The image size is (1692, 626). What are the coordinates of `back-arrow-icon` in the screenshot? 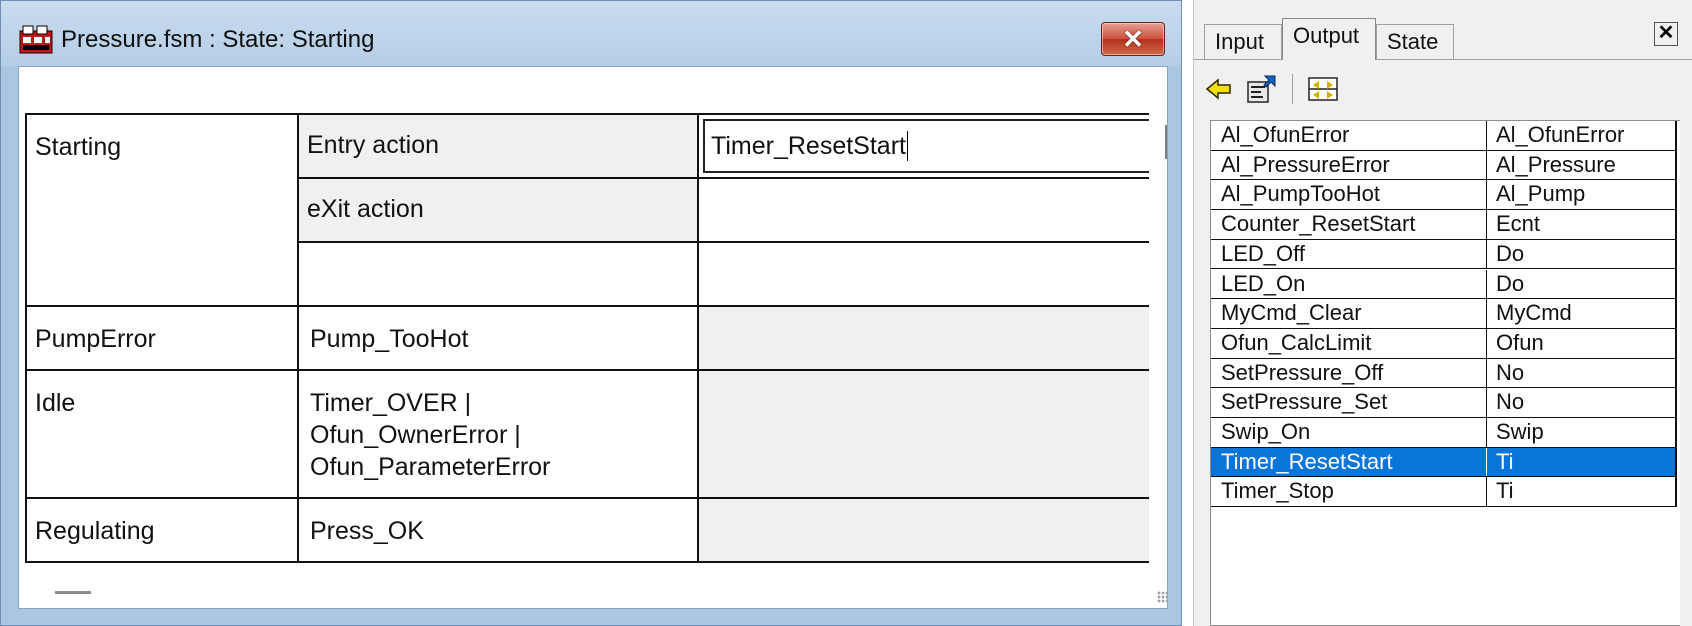 It's located at (1219, 89).